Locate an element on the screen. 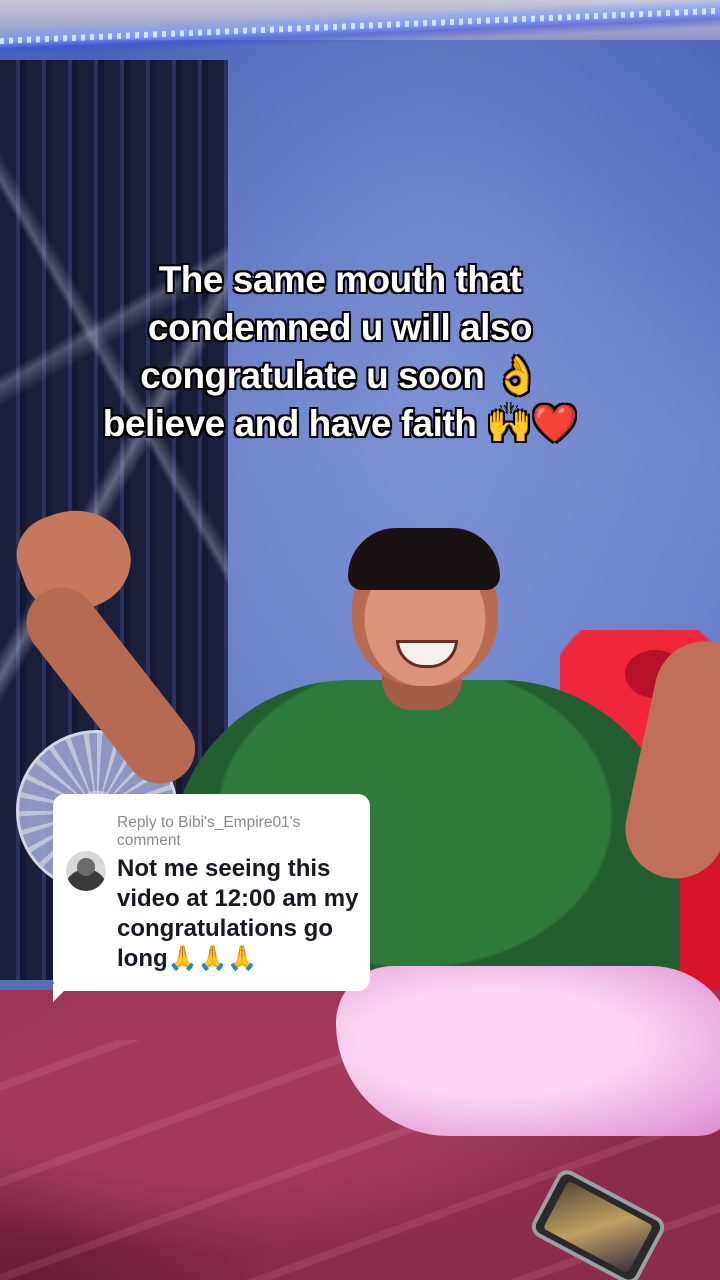  pink-pillow is located at coordinates (528, 1051).